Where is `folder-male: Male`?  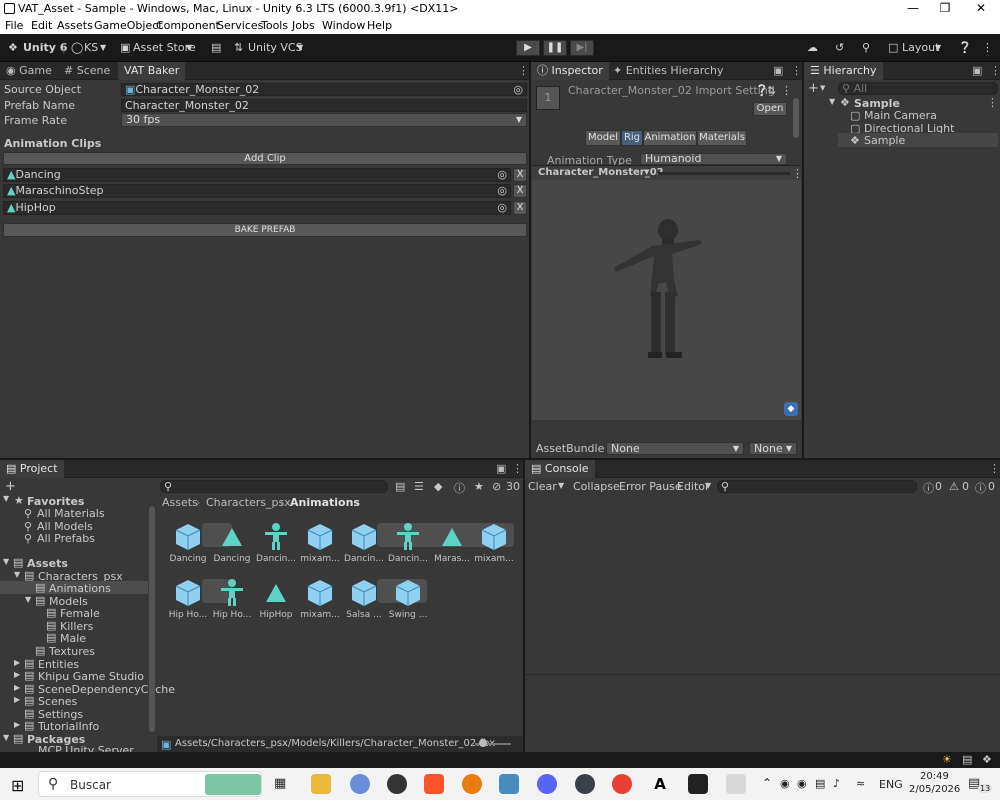
folder-male: Male is located at coordinates (73, 638).